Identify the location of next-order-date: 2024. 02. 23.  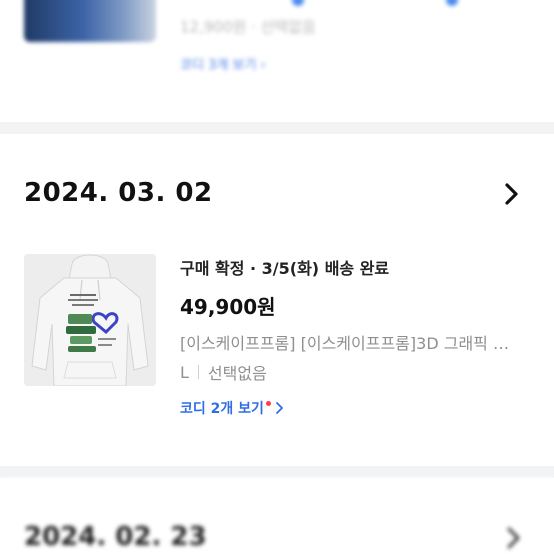
(115, 537).